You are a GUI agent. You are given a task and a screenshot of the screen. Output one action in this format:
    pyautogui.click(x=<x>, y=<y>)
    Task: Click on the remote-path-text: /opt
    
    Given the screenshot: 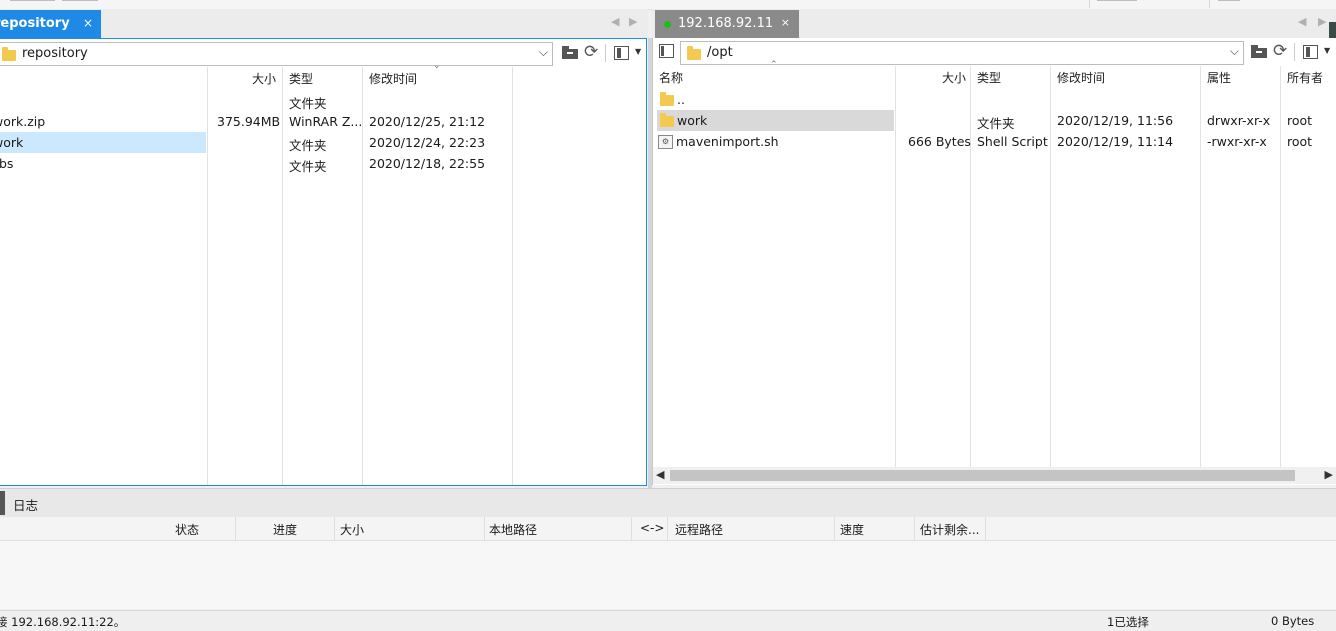 What is the action you would take?
    pyautogui.click(x=720, y=52)
    